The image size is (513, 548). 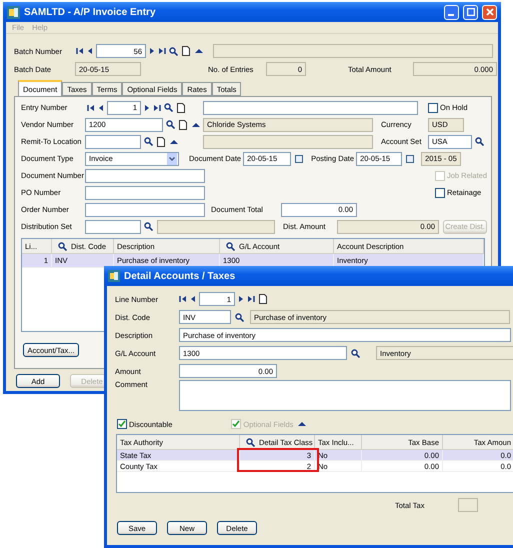 I want to click on window-title: Detail Accounts / Taxes, so click(x=180, y=276).